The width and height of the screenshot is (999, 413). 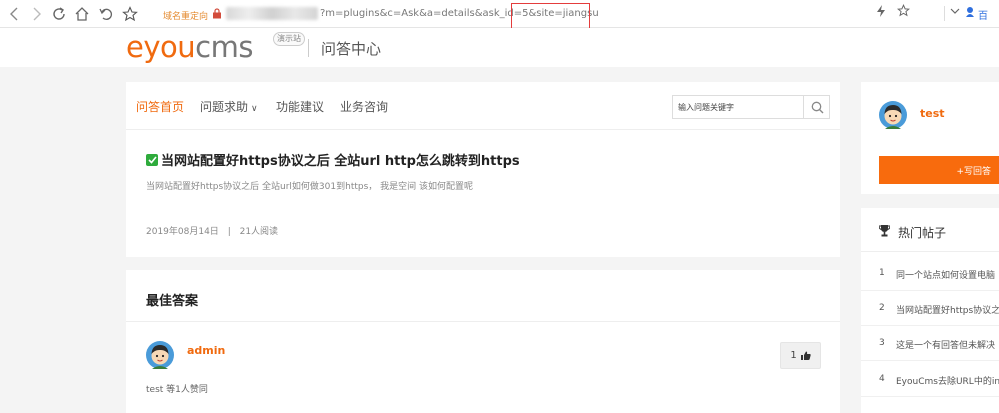 What do you see at coordinates (289, 39) in the screenshot?
I see `demo-site-badge: 演示站` at bounding box center [289, 39].